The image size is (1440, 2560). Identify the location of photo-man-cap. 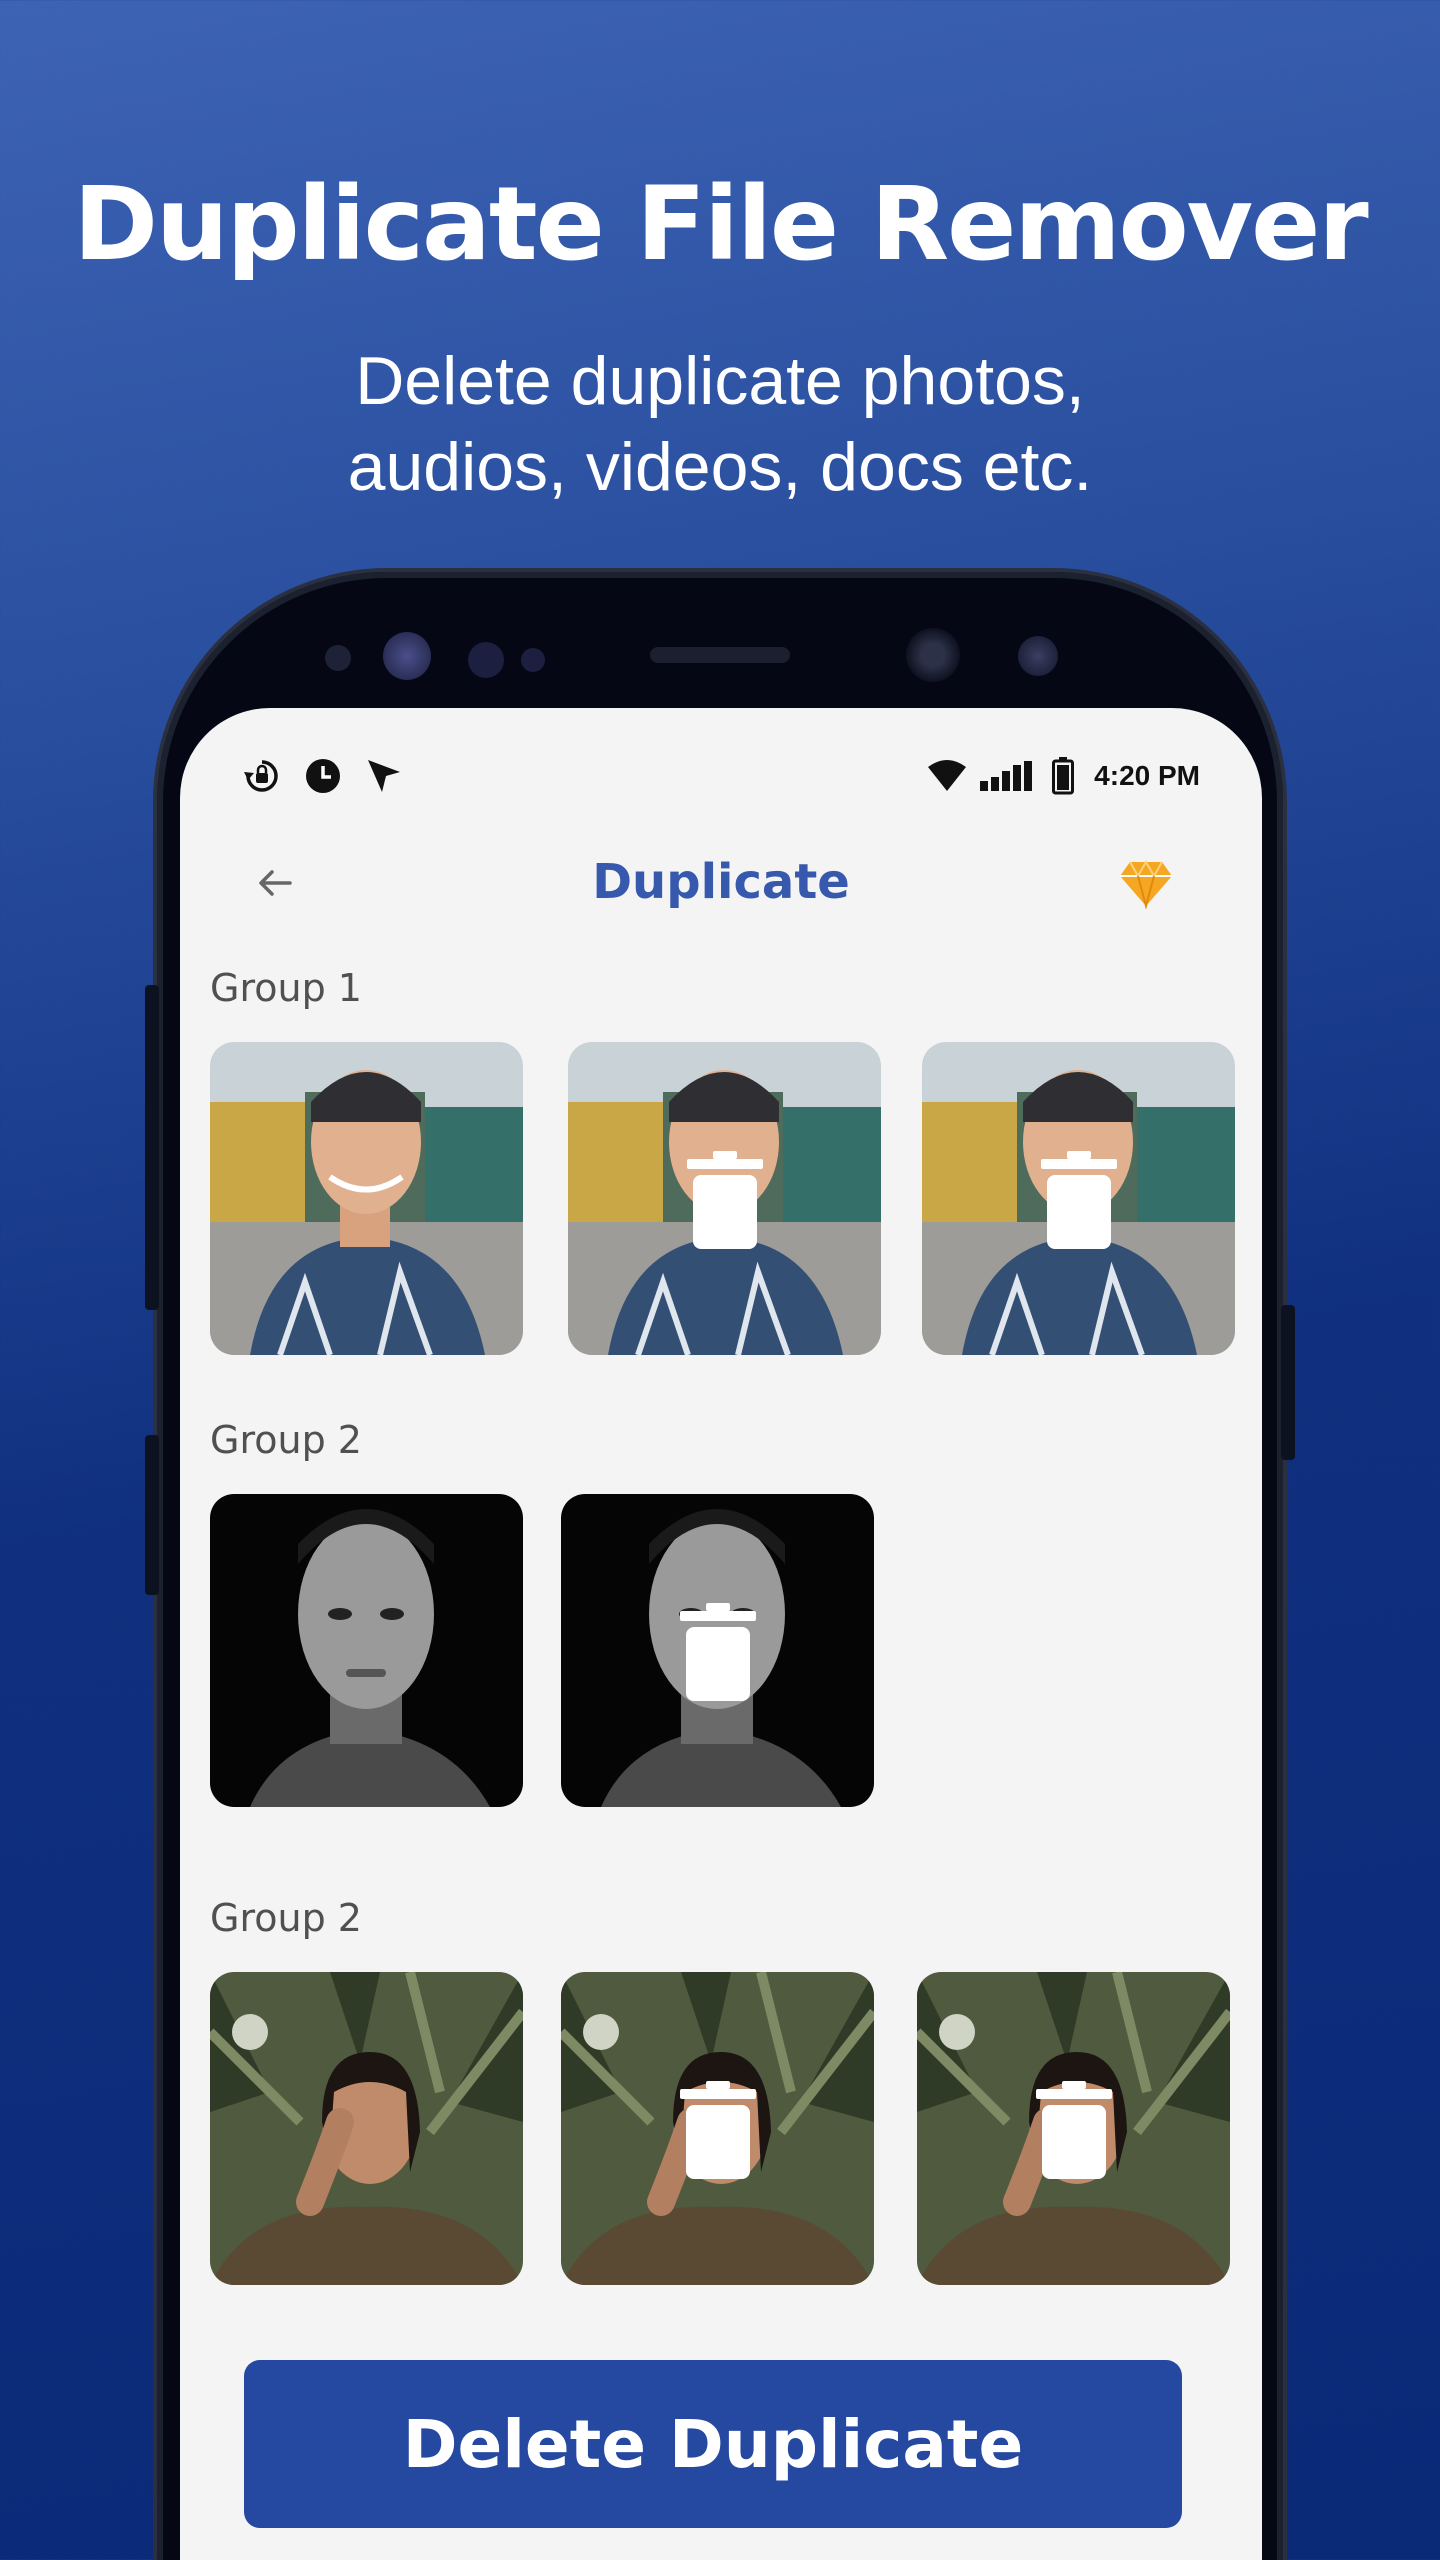
(366, 1198).